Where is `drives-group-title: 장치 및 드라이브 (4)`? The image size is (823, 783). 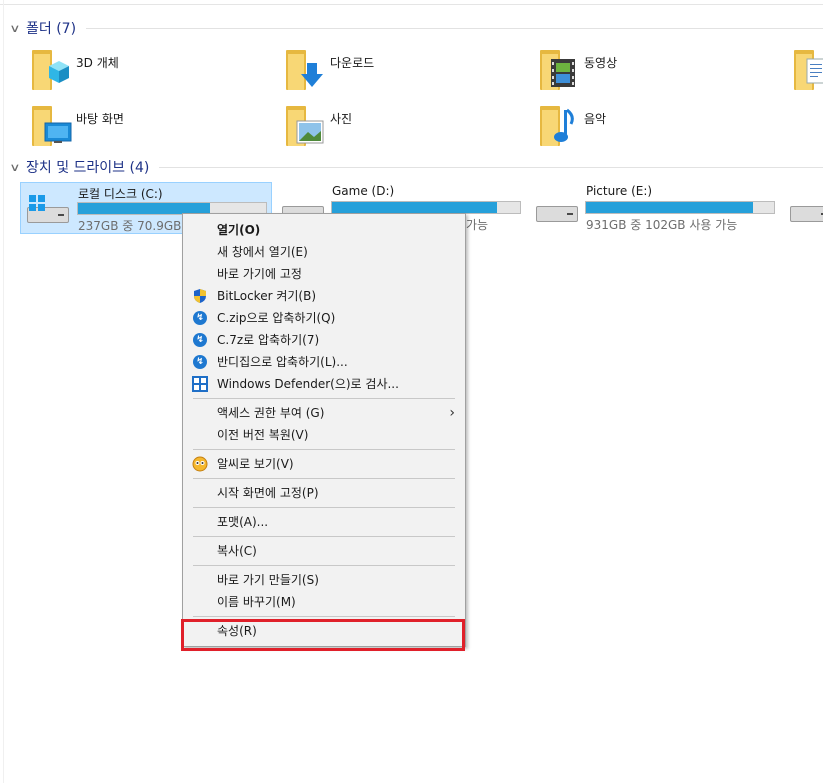 drives-group-title: 장치 및 드라이브 (4) is located at coordinates (88, 168).